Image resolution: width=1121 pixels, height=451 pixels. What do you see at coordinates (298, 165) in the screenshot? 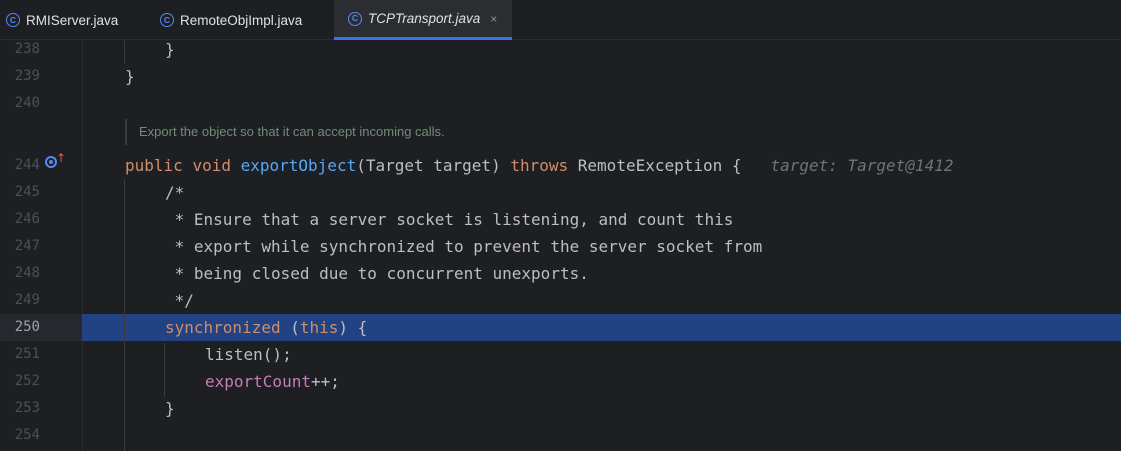
I see `method-name: exportObject` at bounding box center [298, 165].